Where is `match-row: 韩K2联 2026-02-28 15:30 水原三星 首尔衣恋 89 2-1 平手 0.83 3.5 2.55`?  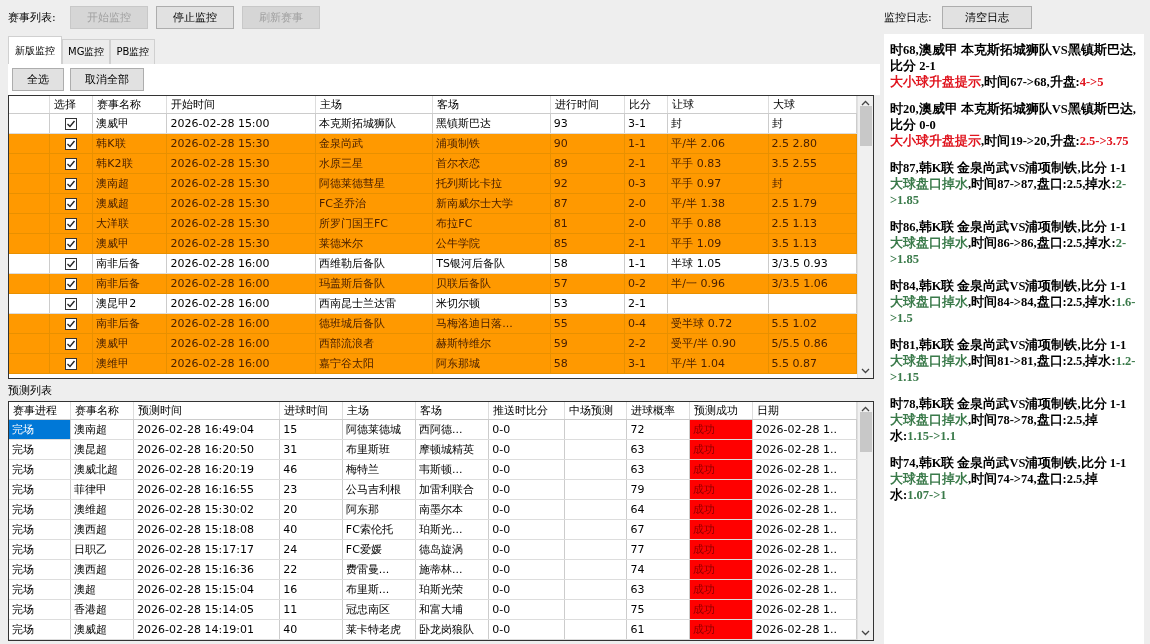
match-row: 韩K2联 2026-02-28 15:30 水原三星 首尔衣恋 89 2-1 平手 0.83 3.5 2.55 is located at coordinates (433, 163).